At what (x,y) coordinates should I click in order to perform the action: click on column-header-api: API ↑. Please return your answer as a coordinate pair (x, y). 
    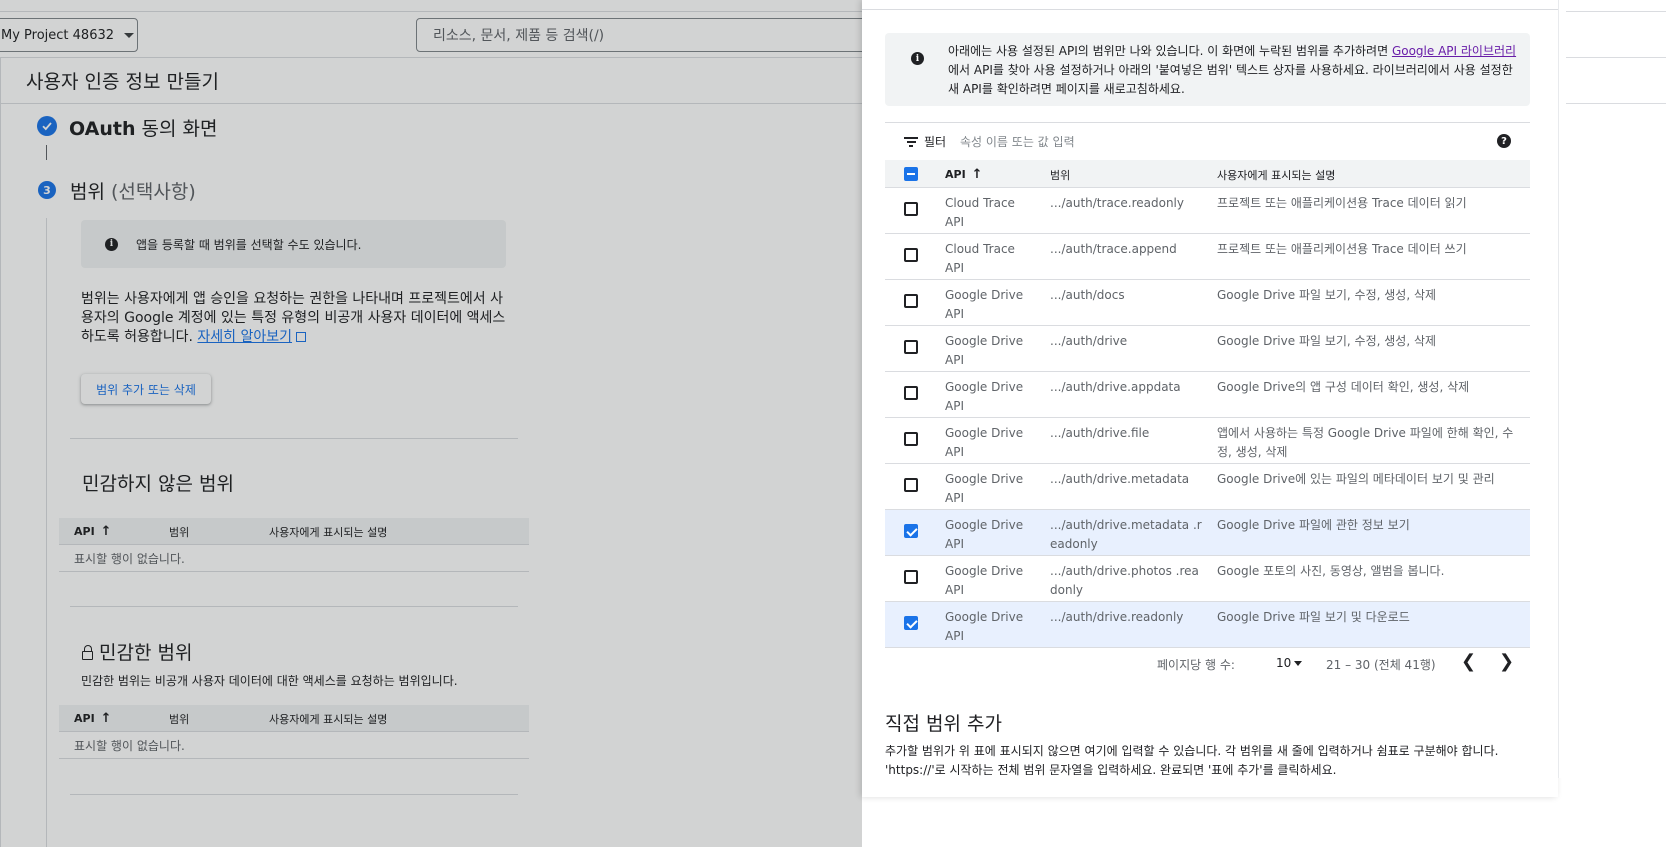
    Looking at the image, I should click on (964, 174).